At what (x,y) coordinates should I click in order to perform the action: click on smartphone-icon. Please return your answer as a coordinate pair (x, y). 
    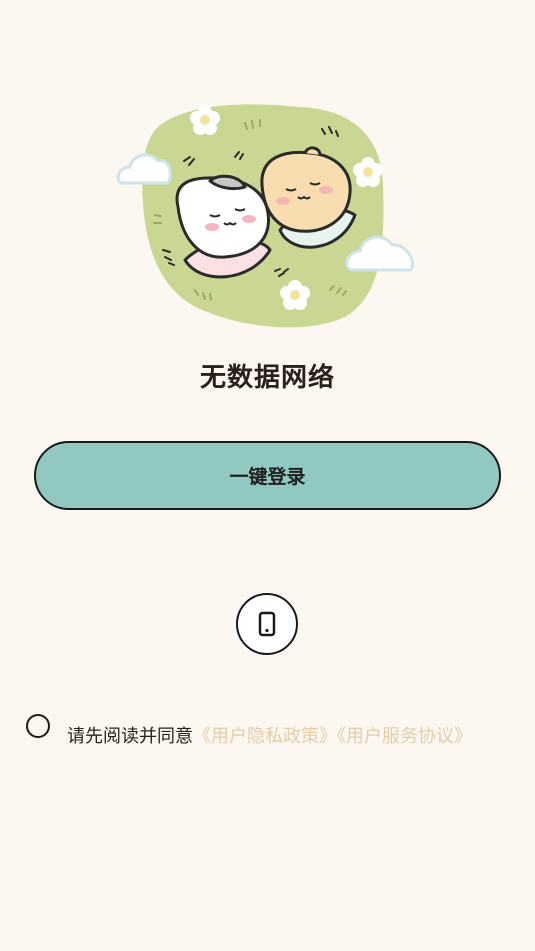
    Looking at the image, I should click on (267, 624).